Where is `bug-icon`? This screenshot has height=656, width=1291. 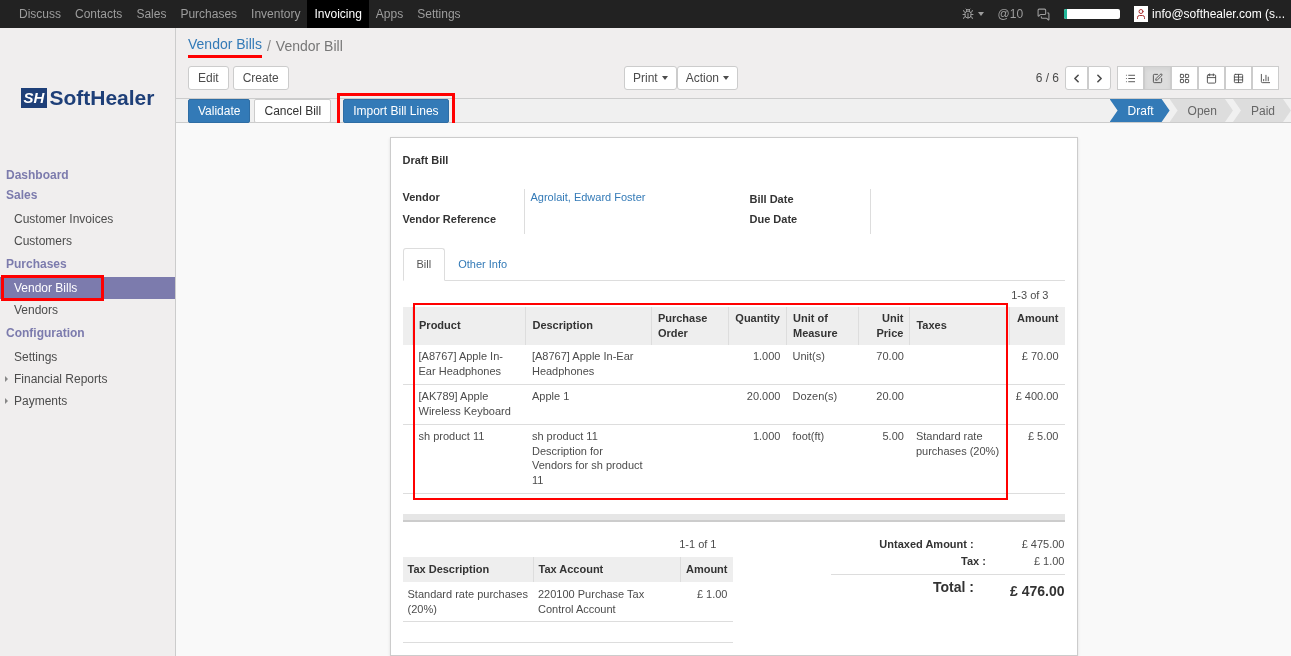 bug-icon is located at coordinates (967, 14).